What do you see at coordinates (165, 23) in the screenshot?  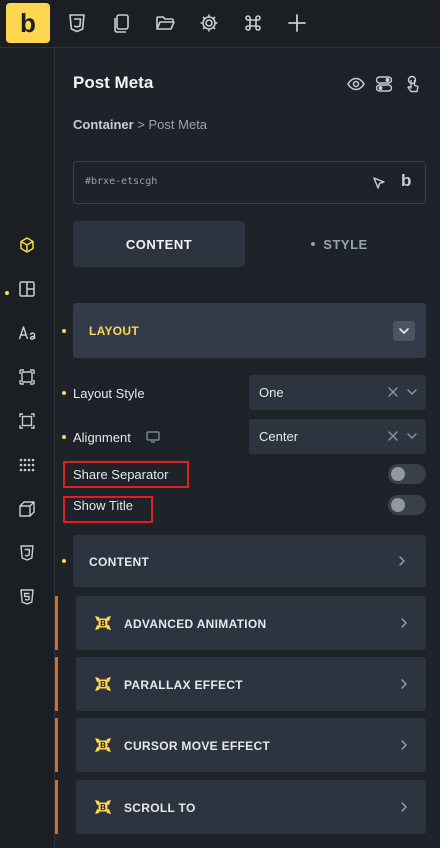 I see `folder-open-icon` at bounding box center [165, 23].